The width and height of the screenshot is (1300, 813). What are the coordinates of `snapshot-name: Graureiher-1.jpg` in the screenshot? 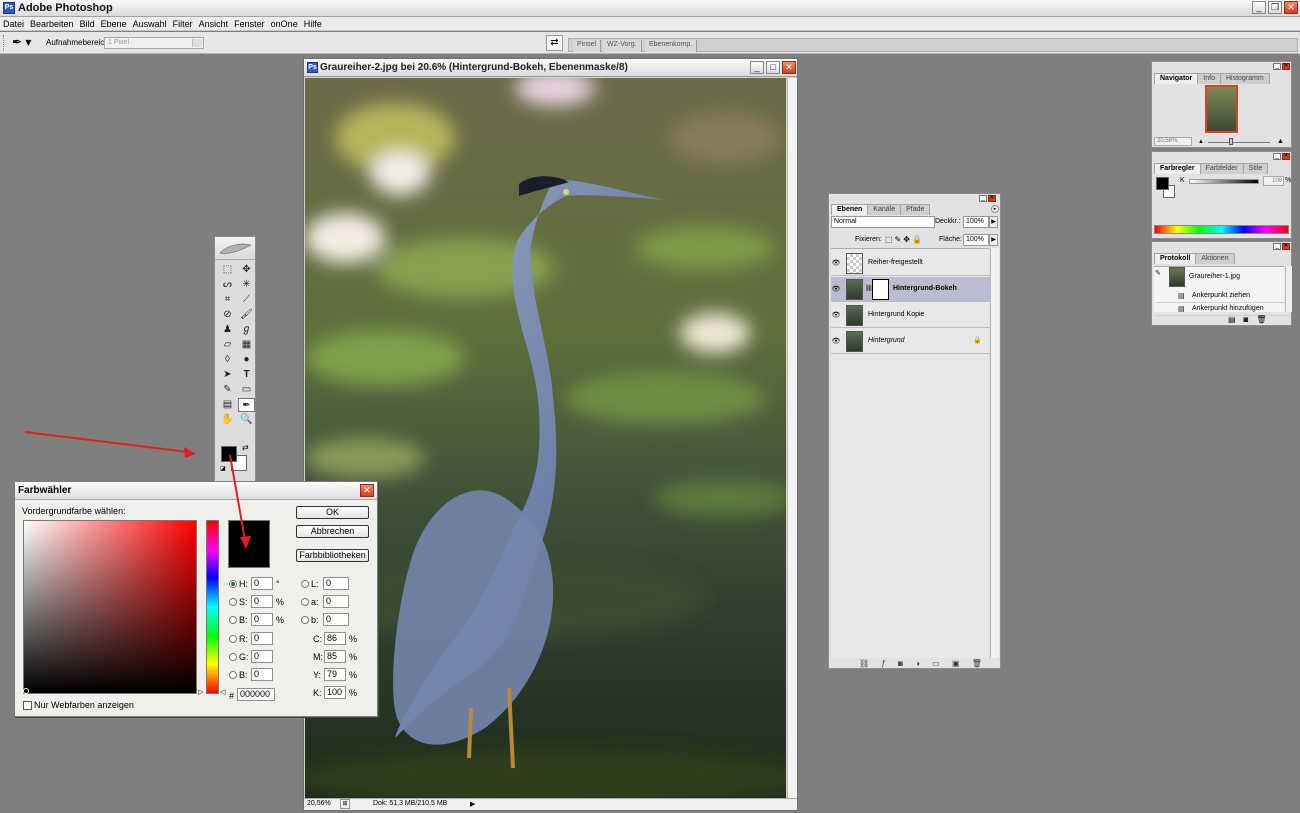 It's located at (1214, 276).